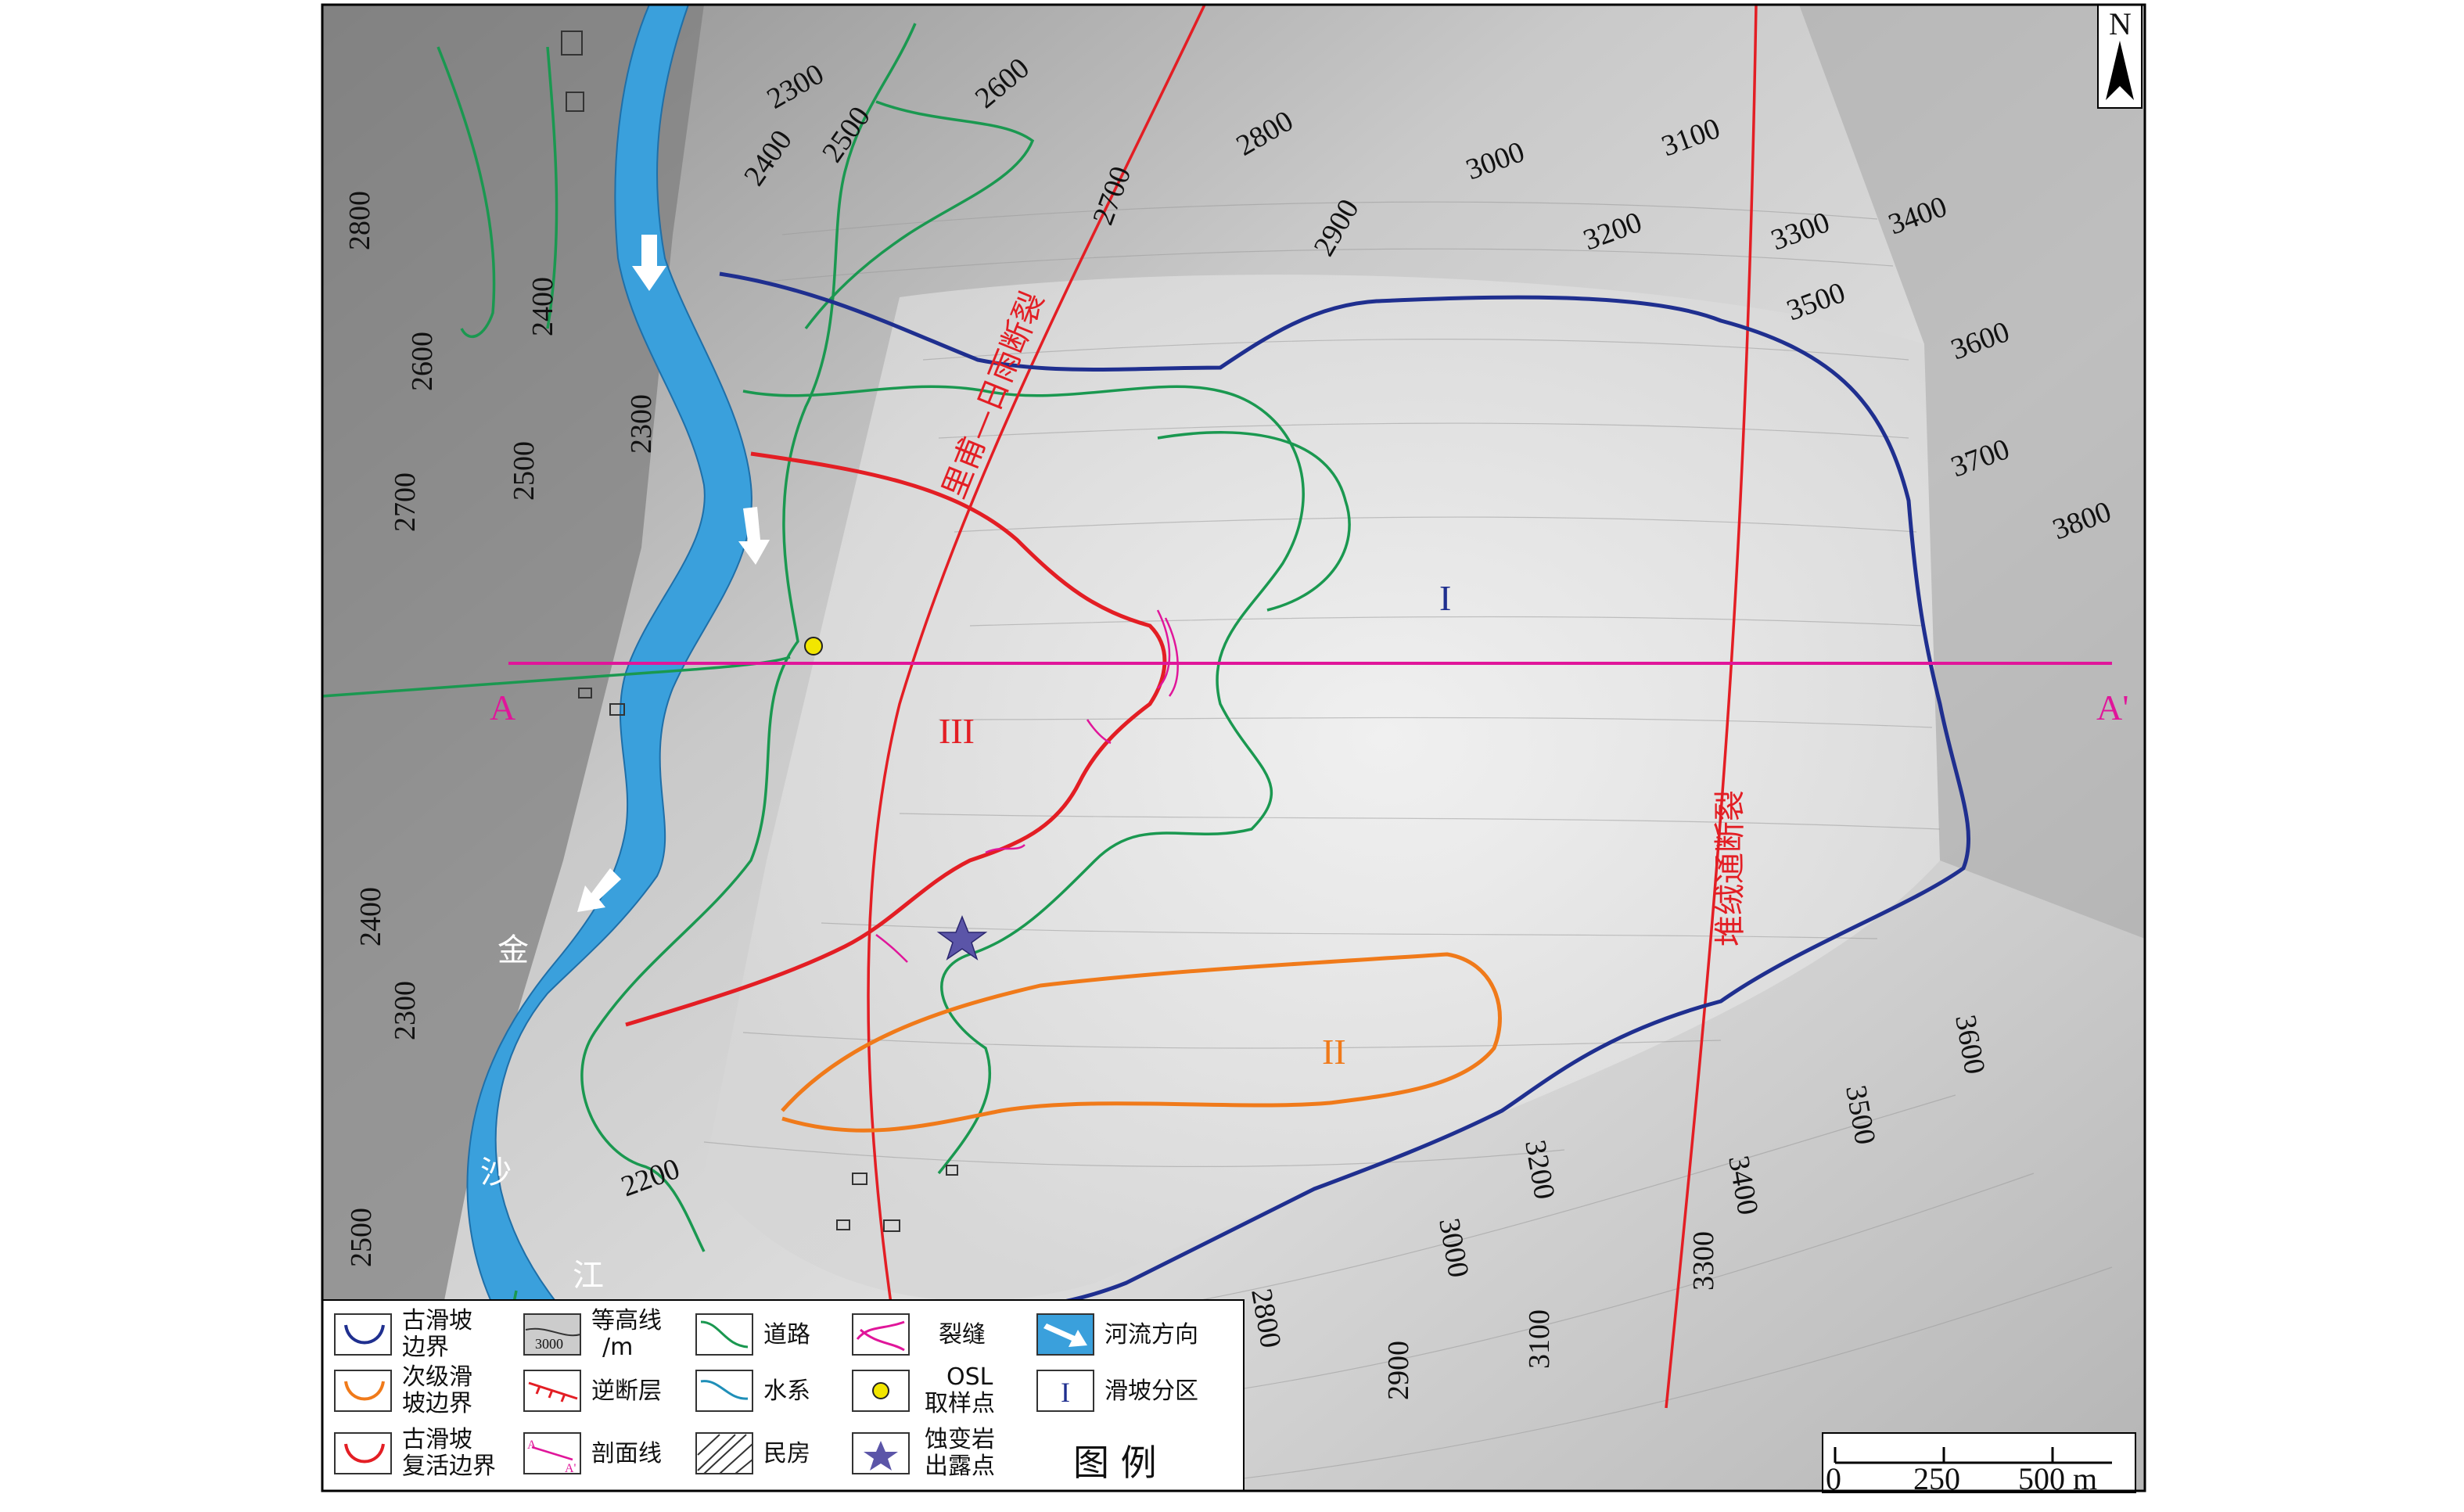 This screenshot has width=2464, height=1512. What do you see at coordinates (626, 1453) in the screenshot?
I see `svg-text: 剖面线` at bounding box center [626, 1453].